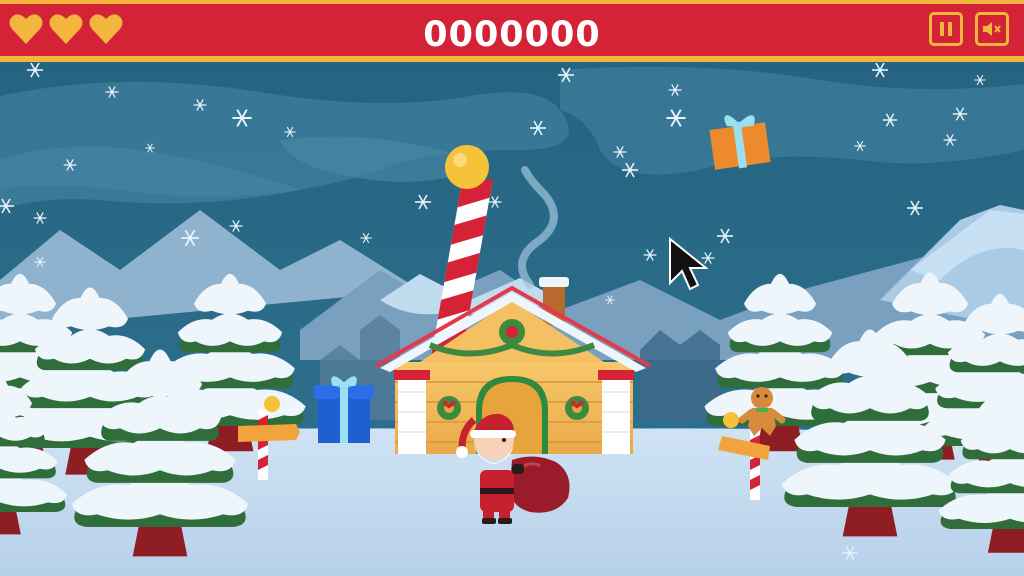  I want to click on speaker-muted-icon, so click(992, 29).